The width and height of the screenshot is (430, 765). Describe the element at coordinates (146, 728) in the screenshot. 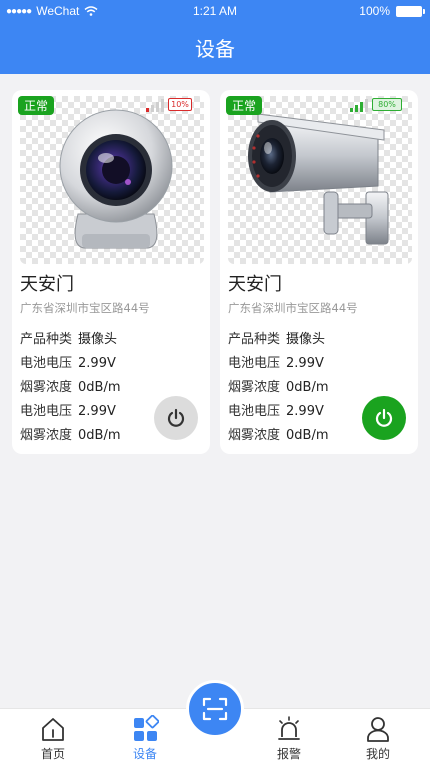

I see `devices-grid-icon` at that location.